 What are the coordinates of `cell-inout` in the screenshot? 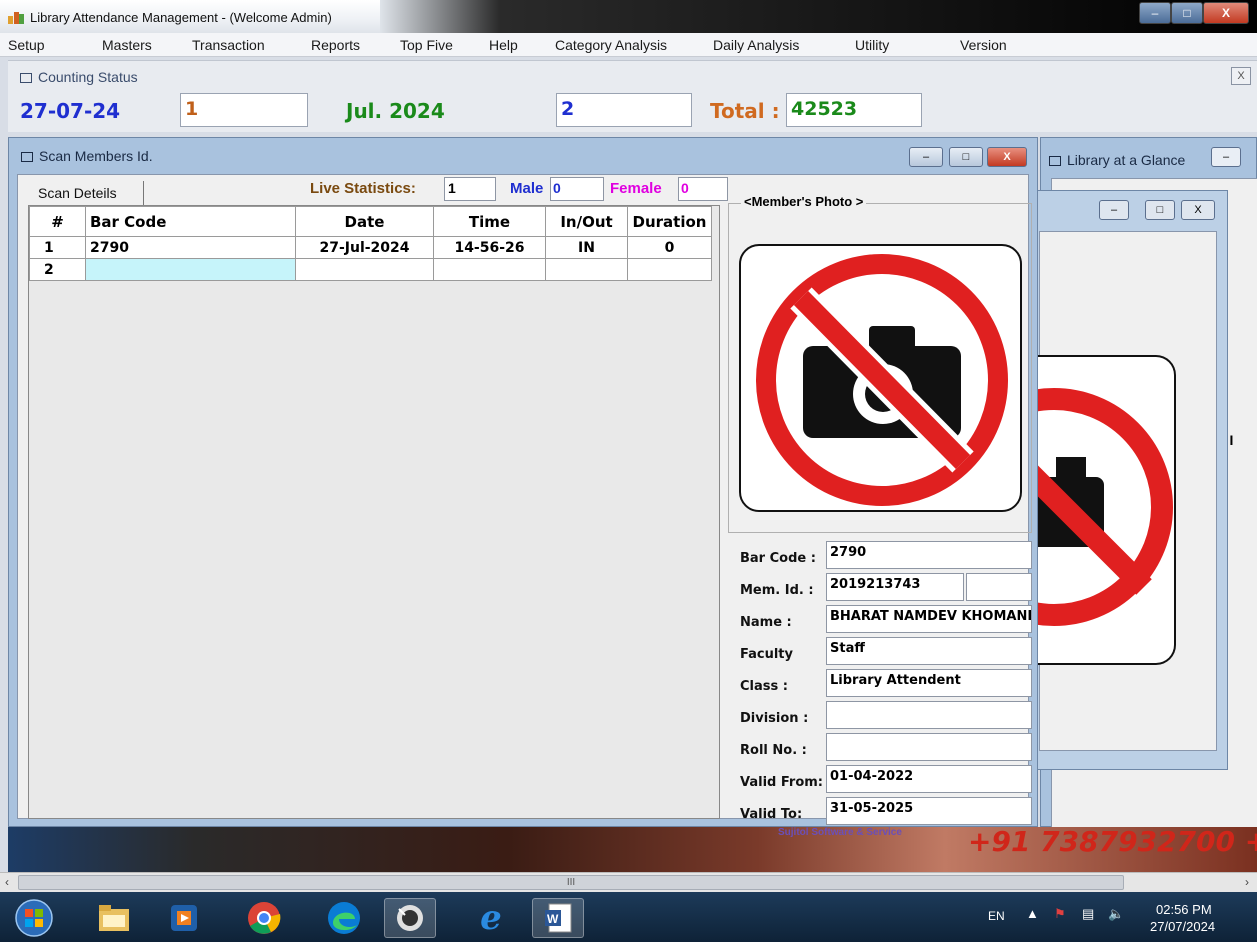 It's located at (586, 269).